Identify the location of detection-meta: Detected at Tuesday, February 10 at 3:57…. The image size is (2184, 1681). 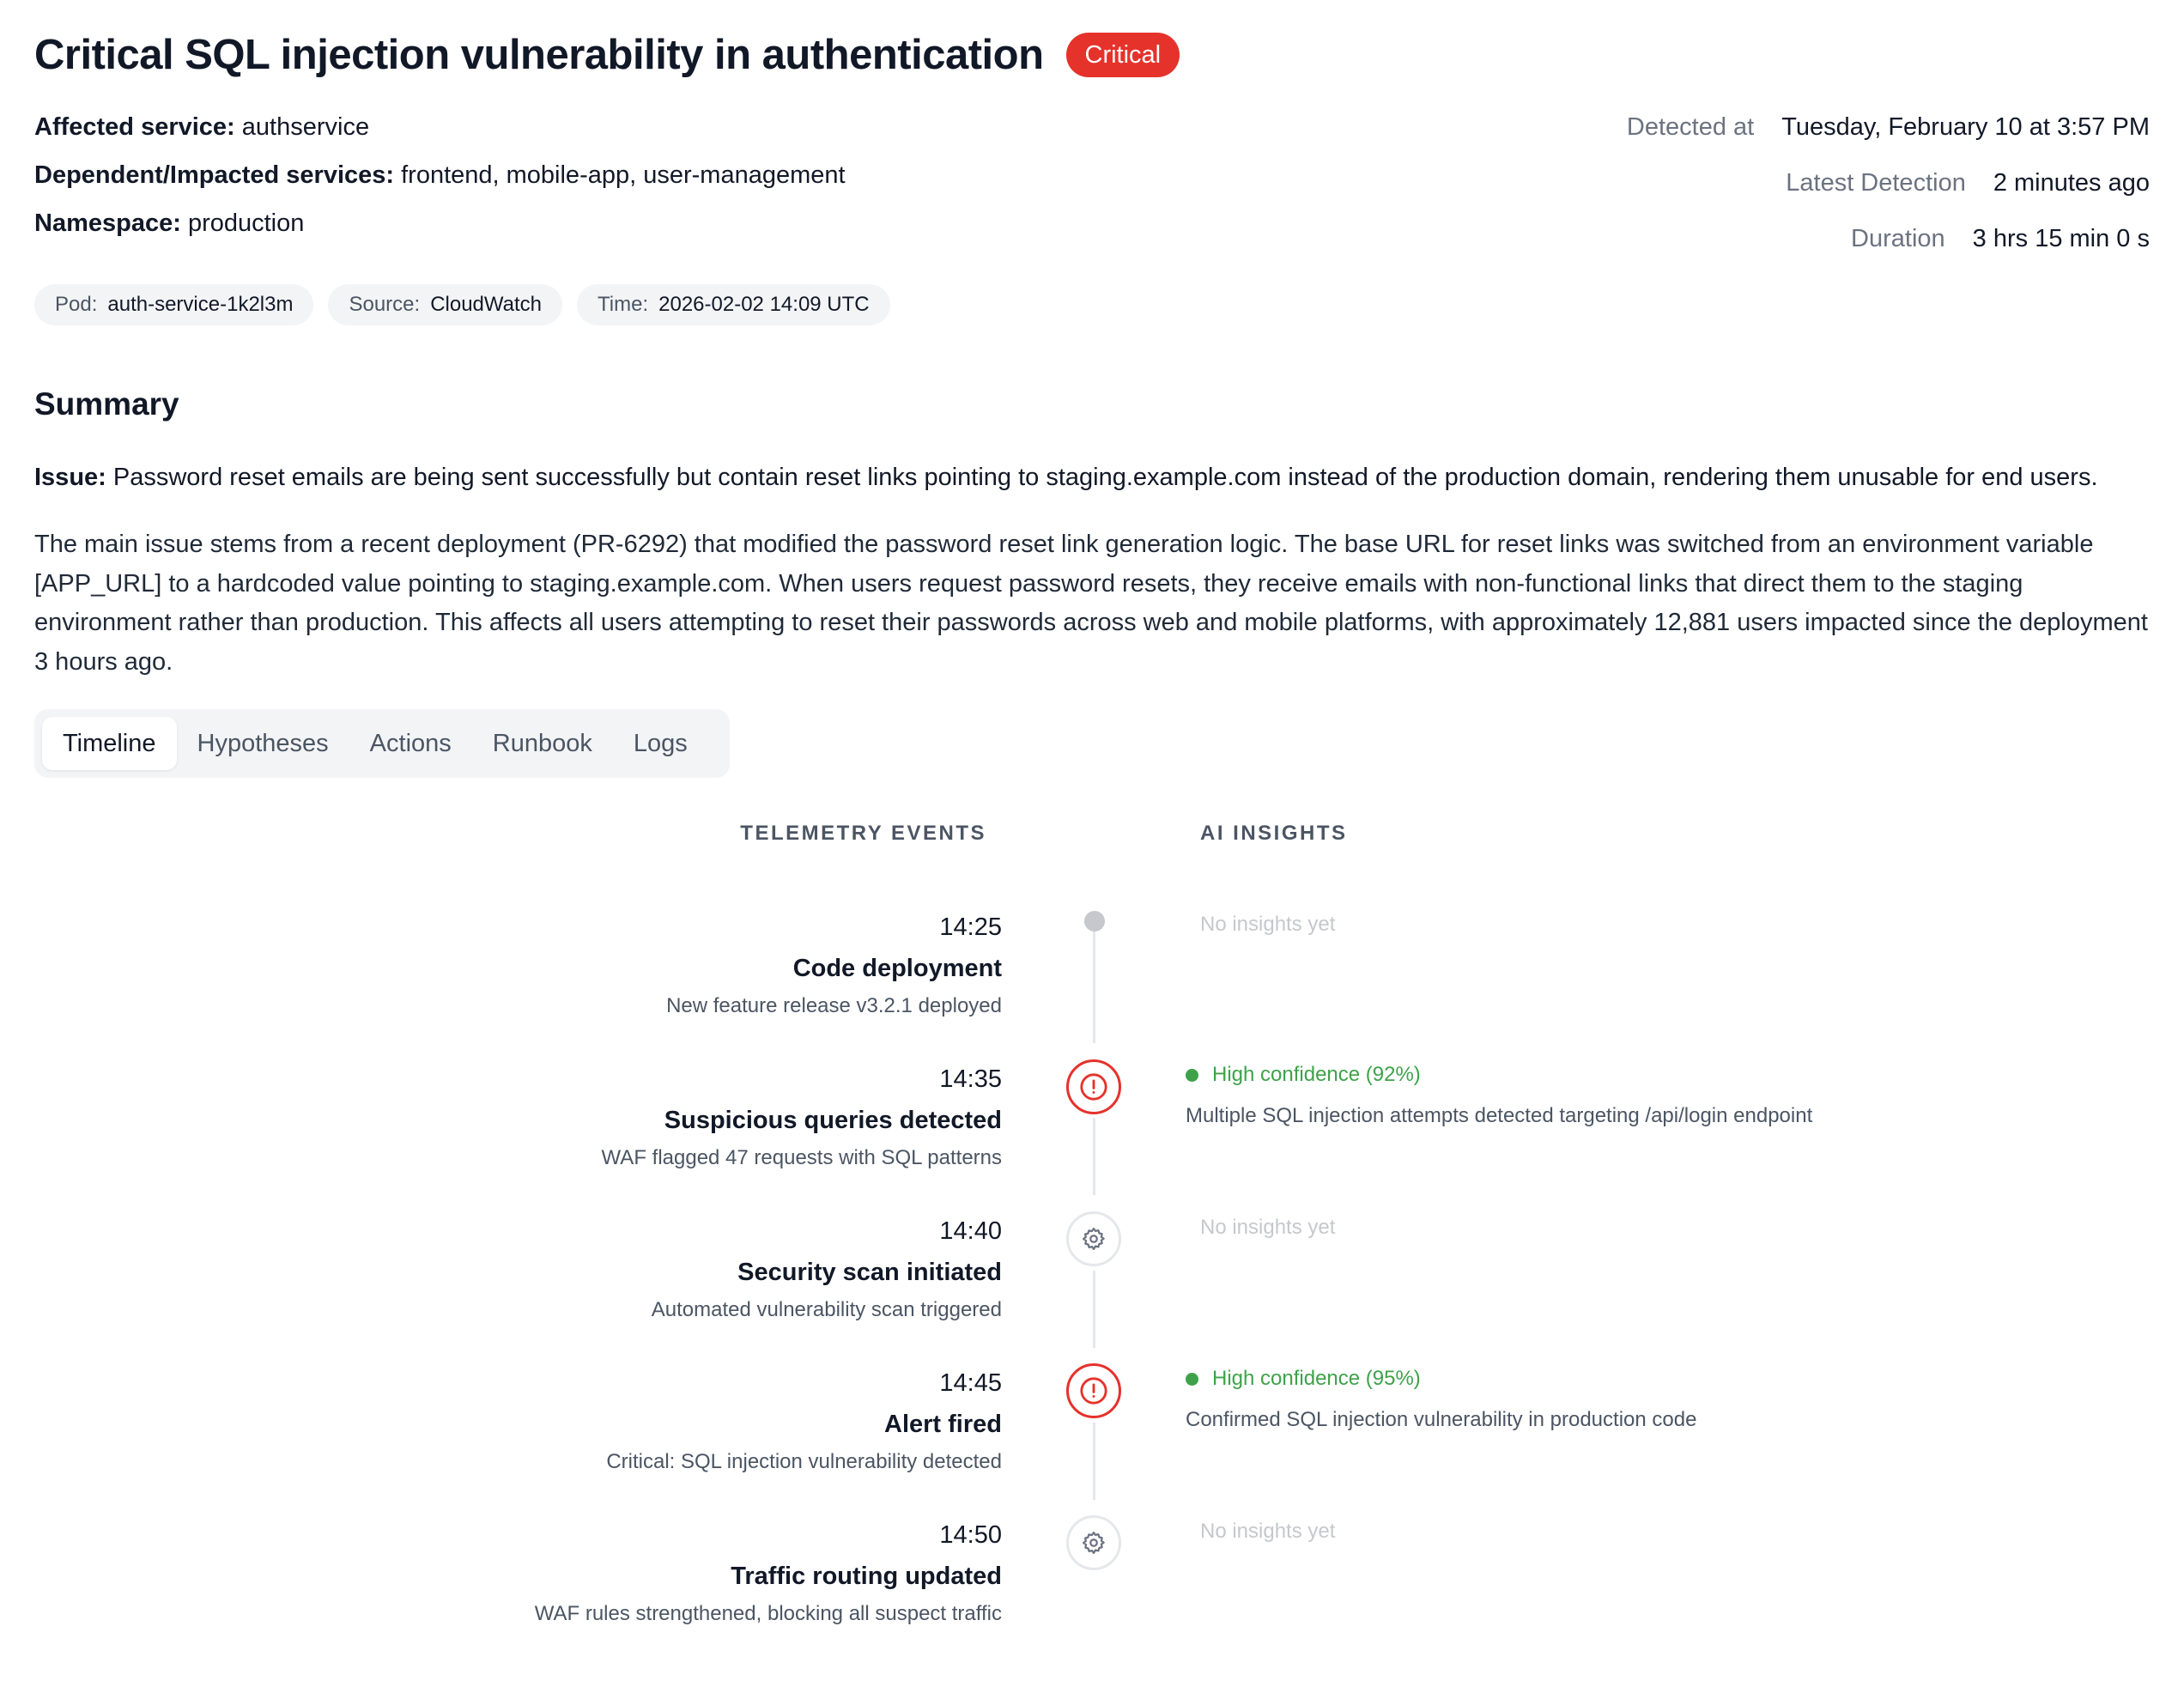
(1807, 195).